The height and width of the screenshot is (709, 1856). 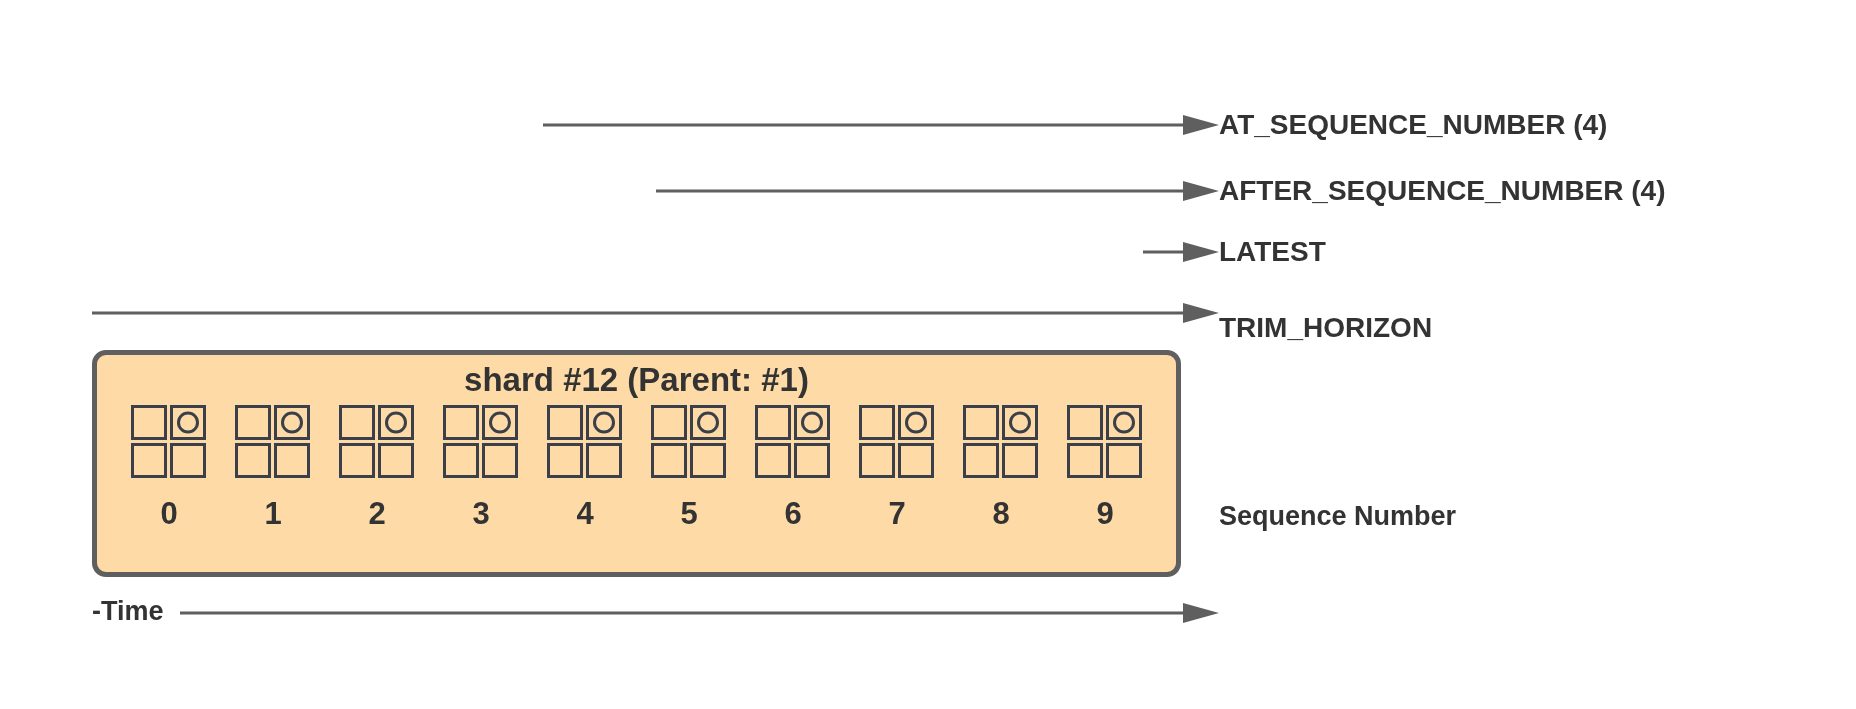 What do you see at coordinates (636, 380) in the screenshot?
I see `shard-title: shard #12 (Parent: #1)` at bounding box center [636, 380].